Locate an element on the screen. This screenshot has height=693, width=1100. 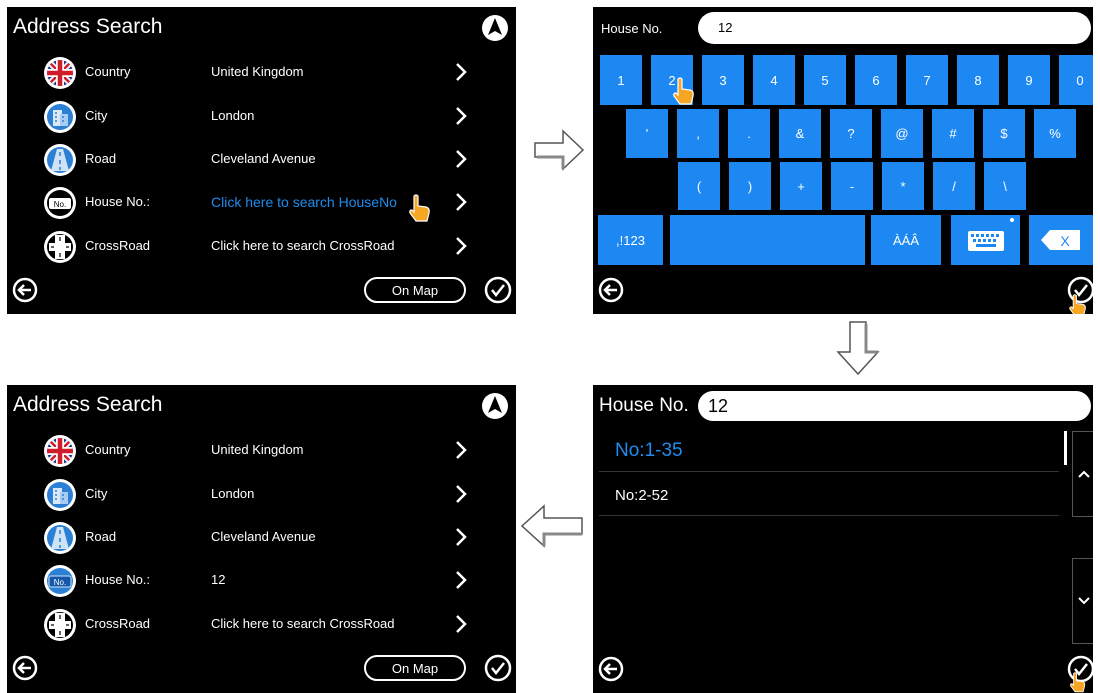
key: 4 is located at coordinates (774, 80).